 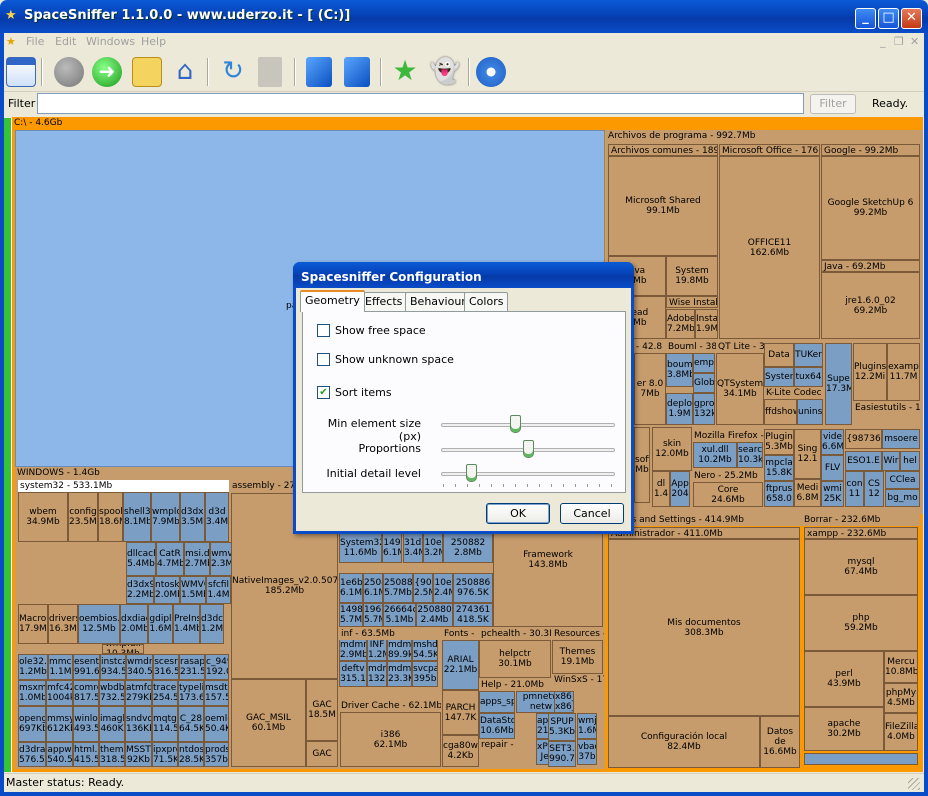 What do you see at coordinates (217, 667) in the screenshot?
I see `system32-file-cell: c_949192.0` at bounding box center [217, 667].